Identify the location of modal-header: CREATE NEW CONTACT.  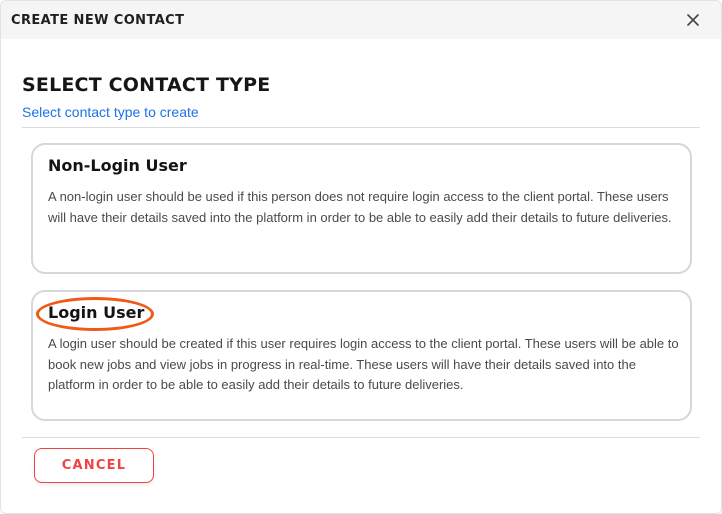
(361, 20).